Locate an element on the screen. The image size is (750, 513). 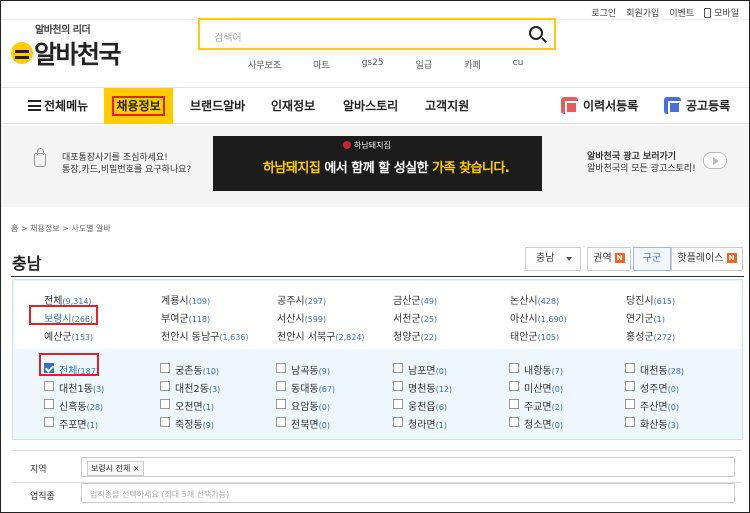
city-item: 금산군(49) is located at coordinates (415, 299).